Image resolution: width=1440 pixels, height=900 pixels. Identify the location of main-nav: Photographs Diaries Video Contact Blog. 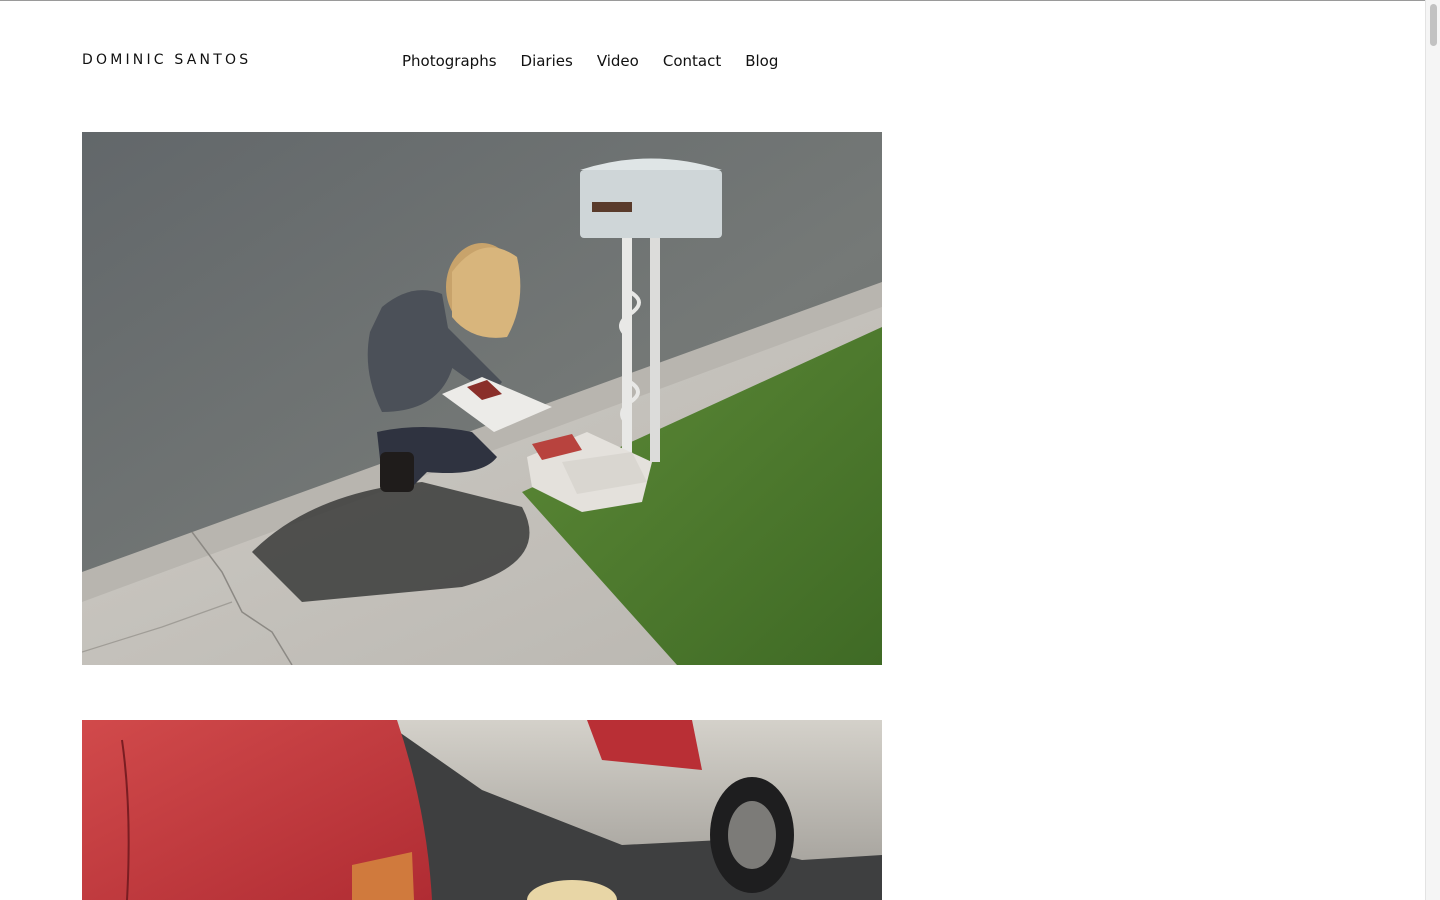
(590, 61).